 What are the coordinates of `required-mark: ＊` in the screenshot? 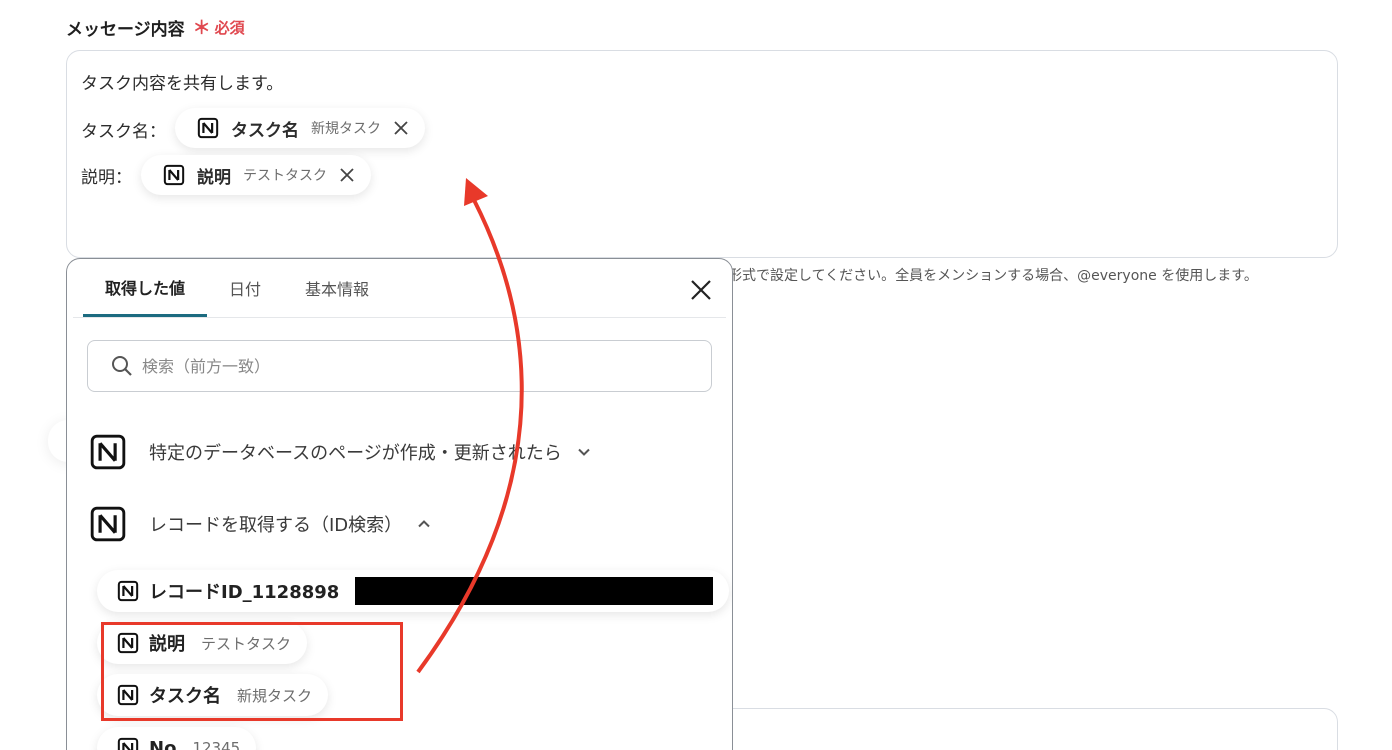 It's located at (201, 28).